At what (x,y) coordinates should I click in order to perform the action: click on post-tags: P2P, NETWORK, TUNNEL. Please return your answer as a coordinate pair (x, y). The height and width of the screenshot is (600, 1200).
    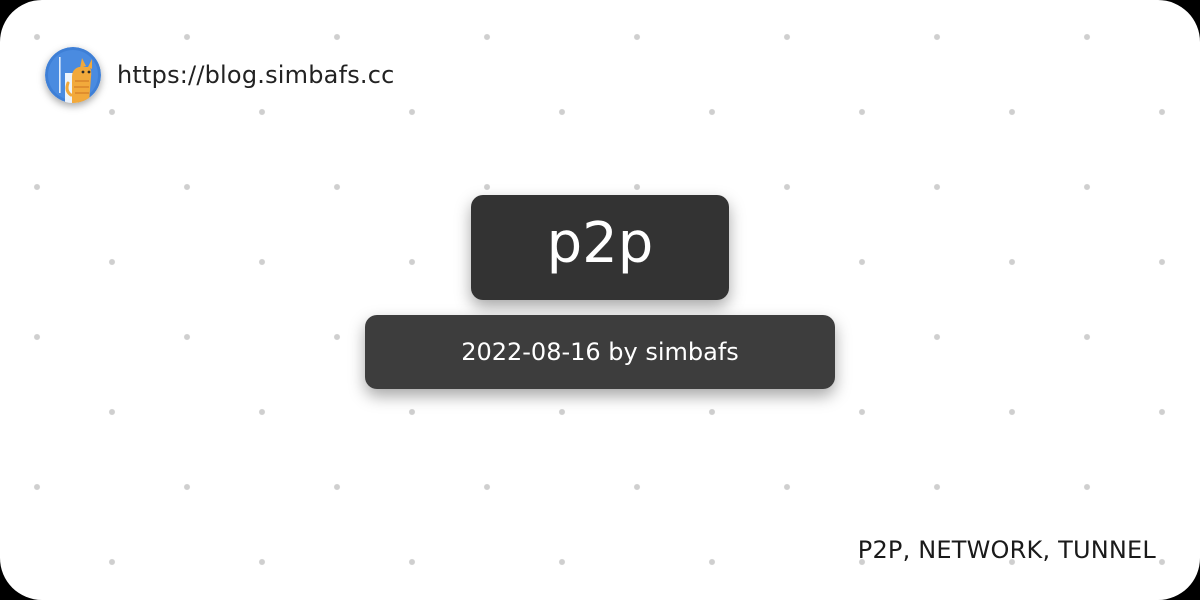
    Looking at the image, I should click on (1006, 550).